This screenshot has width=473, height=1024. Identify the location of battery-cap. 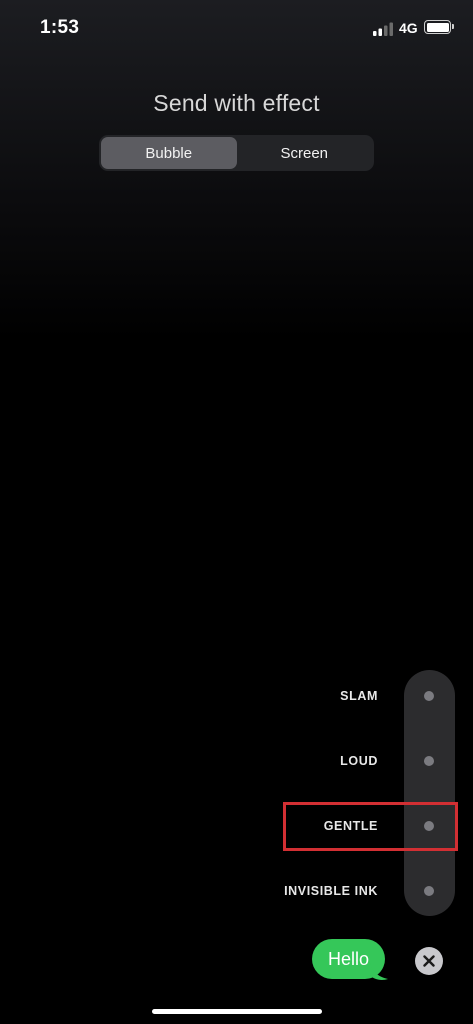
(453, 26).